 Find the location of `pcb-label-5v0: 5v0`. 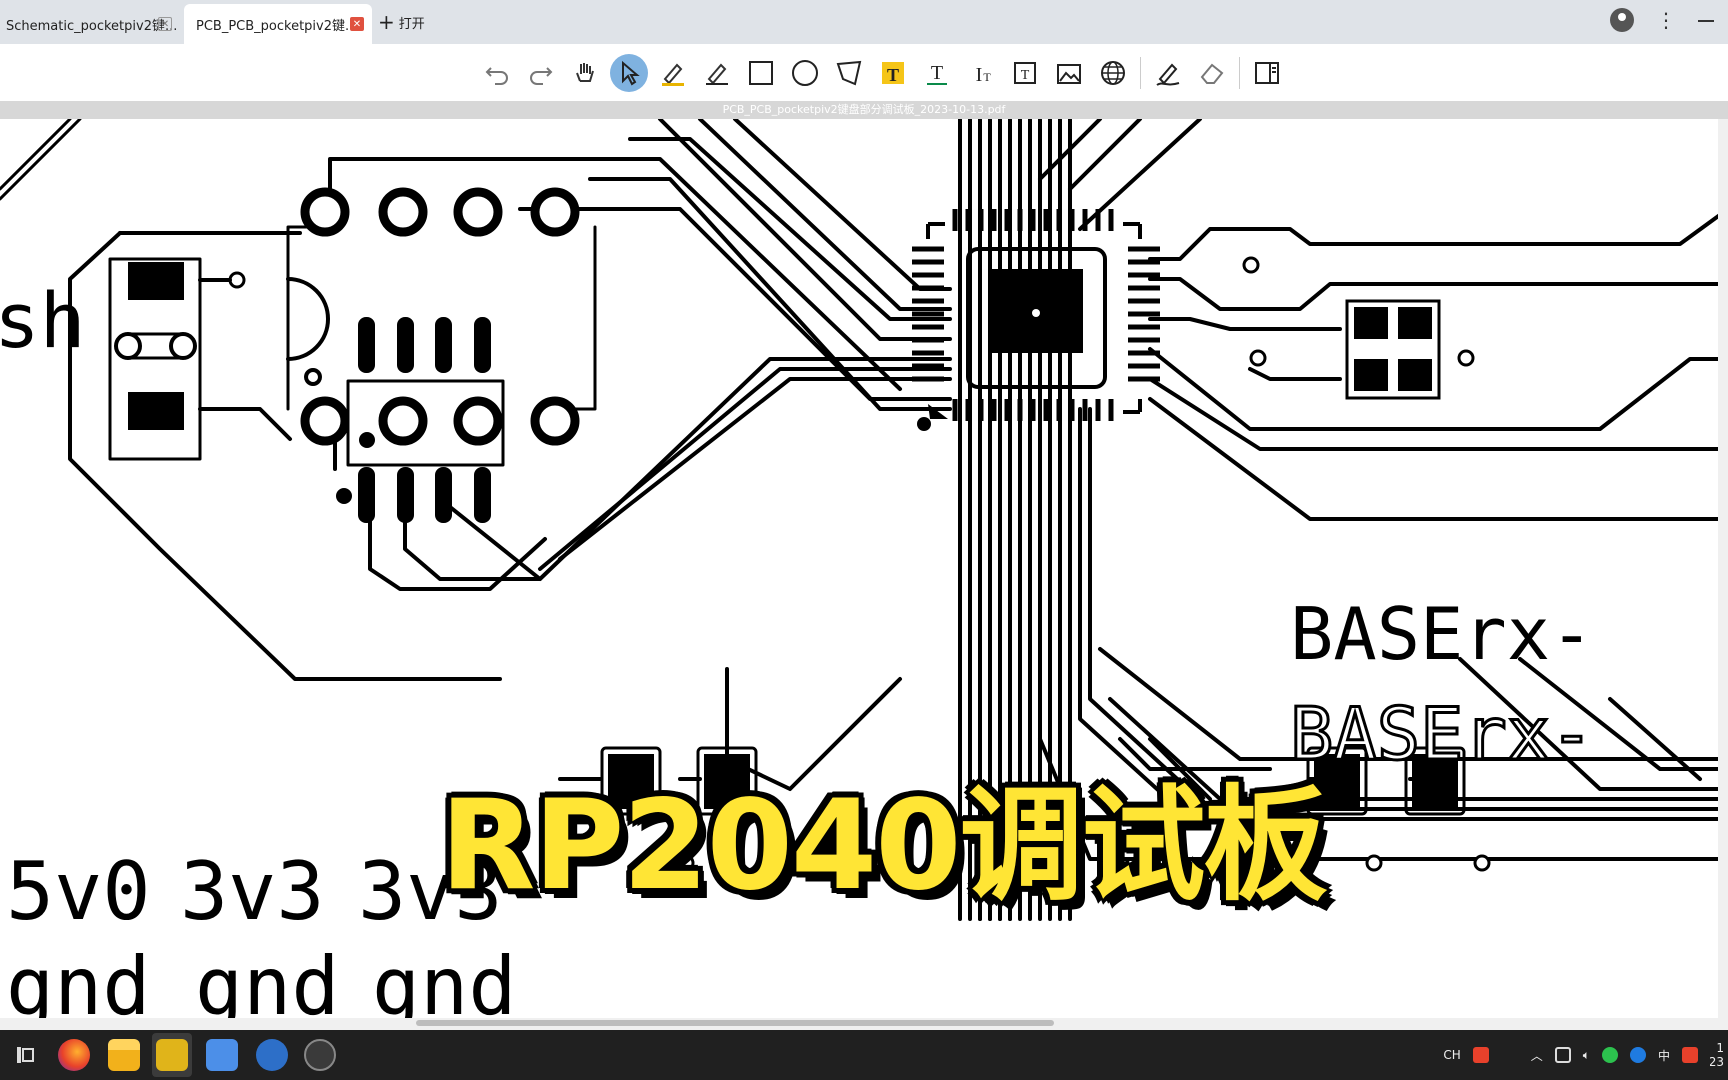

pcb-label-5v0: 5v0 is located at coordinates (78, 891).